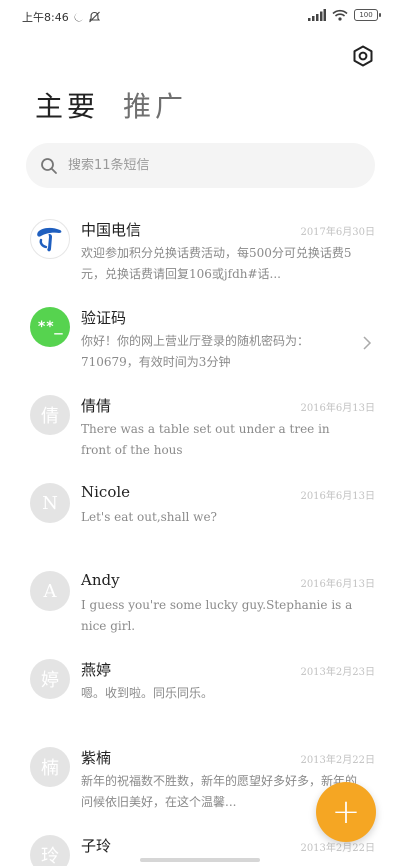  What do you see at coordinates (78, 16) in the screenshot?
I see `moon-icon` at bounding box center [78, 16].